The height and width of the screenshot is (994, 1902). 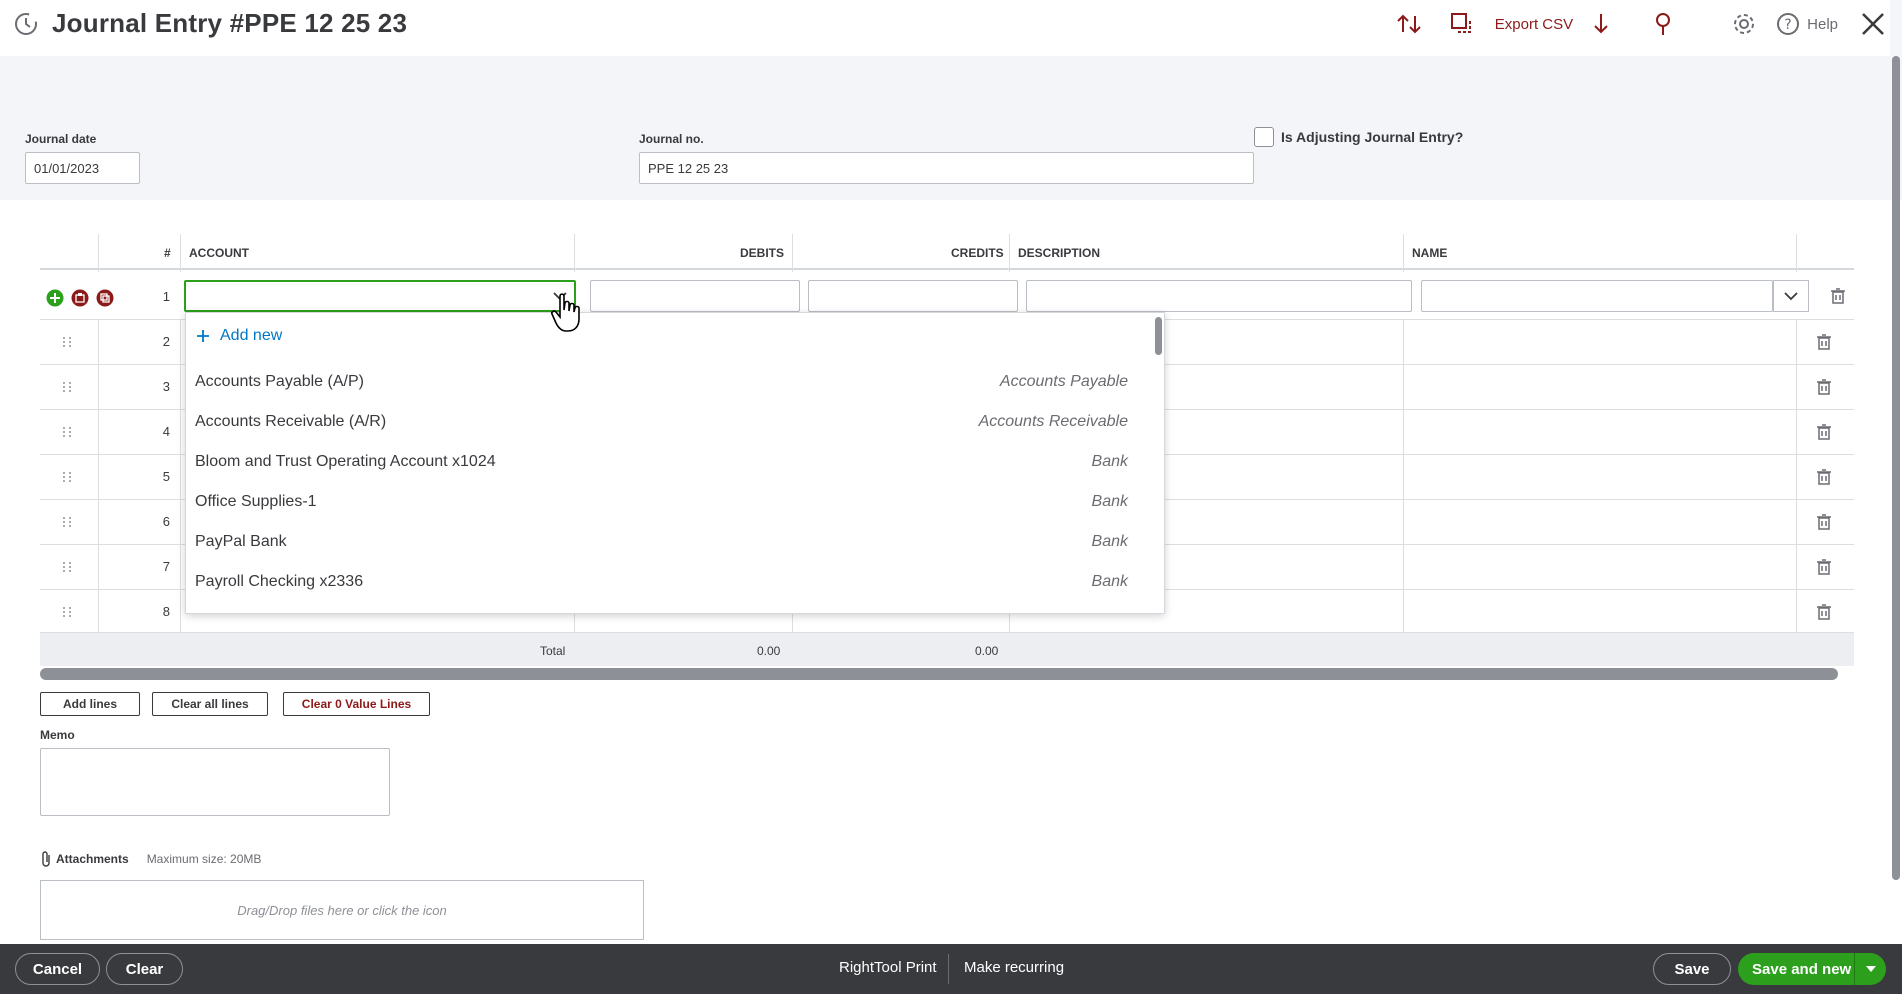 What do you see at coordinates (215, 782) in the screenshot?
I see `memo-textarea` at bounding box center [215, 782].